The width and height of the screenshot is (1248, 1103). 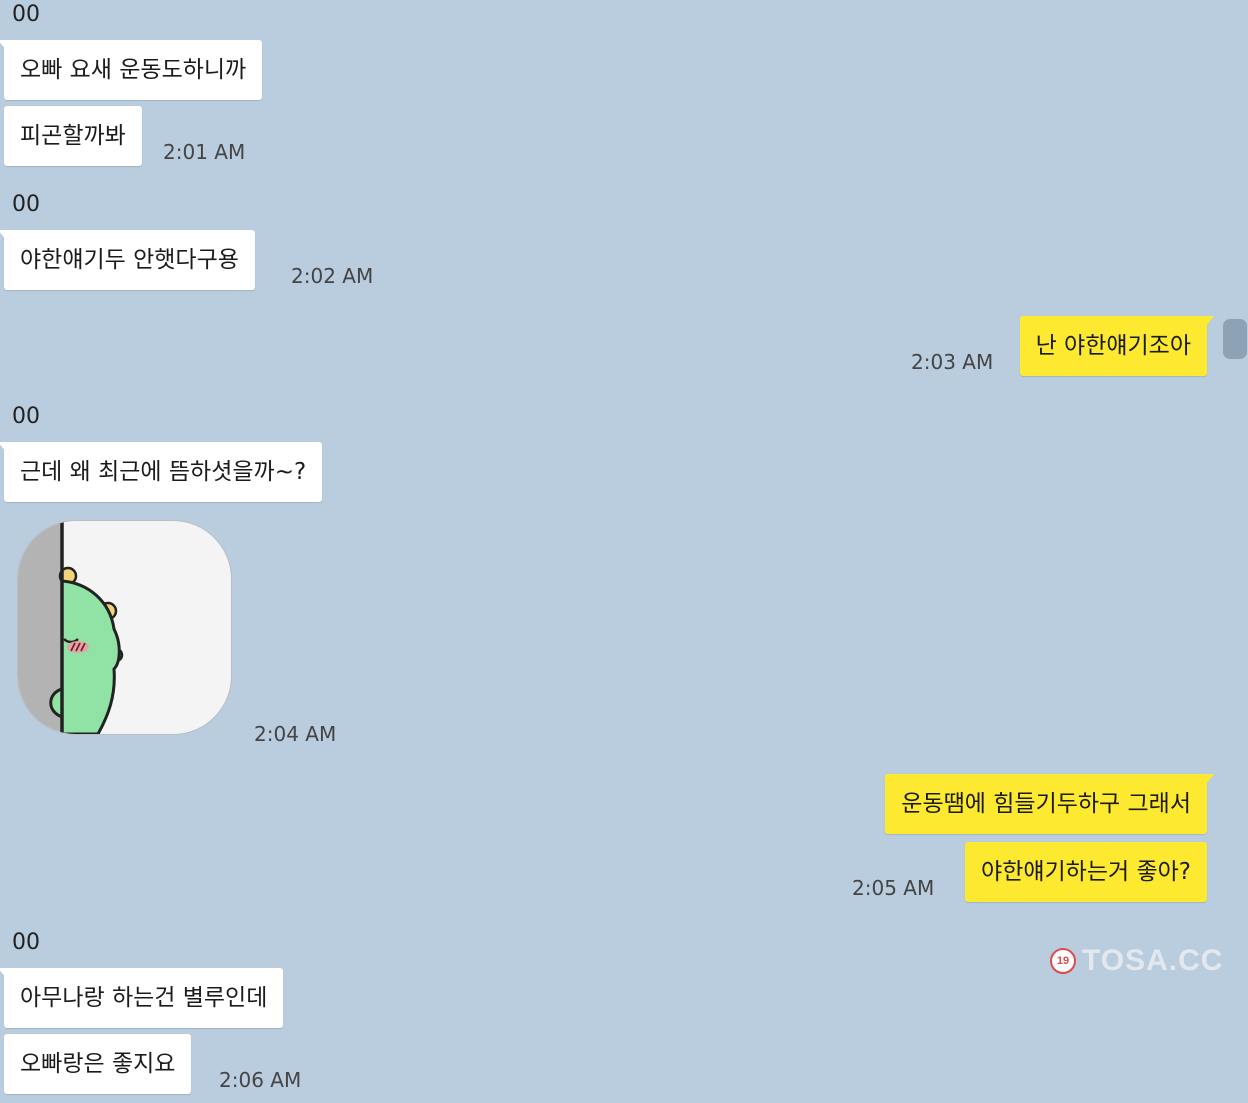 What do you see at coordinates (161, 472) in the screenshot?
I see `incoming-message-bubble: 근데 왜 최근에 뜸하셧을까~?` at bounding box center [161, 472].